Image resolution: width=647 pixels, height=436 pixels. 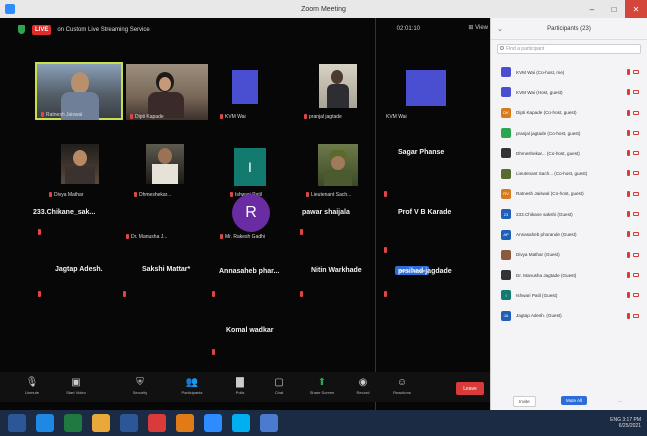 What do you see at coordinates (569, 113) in the screenshot?
I see `participant-row: DK Dipti Kapade (Co-host, guest)` at bounding box center [569, 113].